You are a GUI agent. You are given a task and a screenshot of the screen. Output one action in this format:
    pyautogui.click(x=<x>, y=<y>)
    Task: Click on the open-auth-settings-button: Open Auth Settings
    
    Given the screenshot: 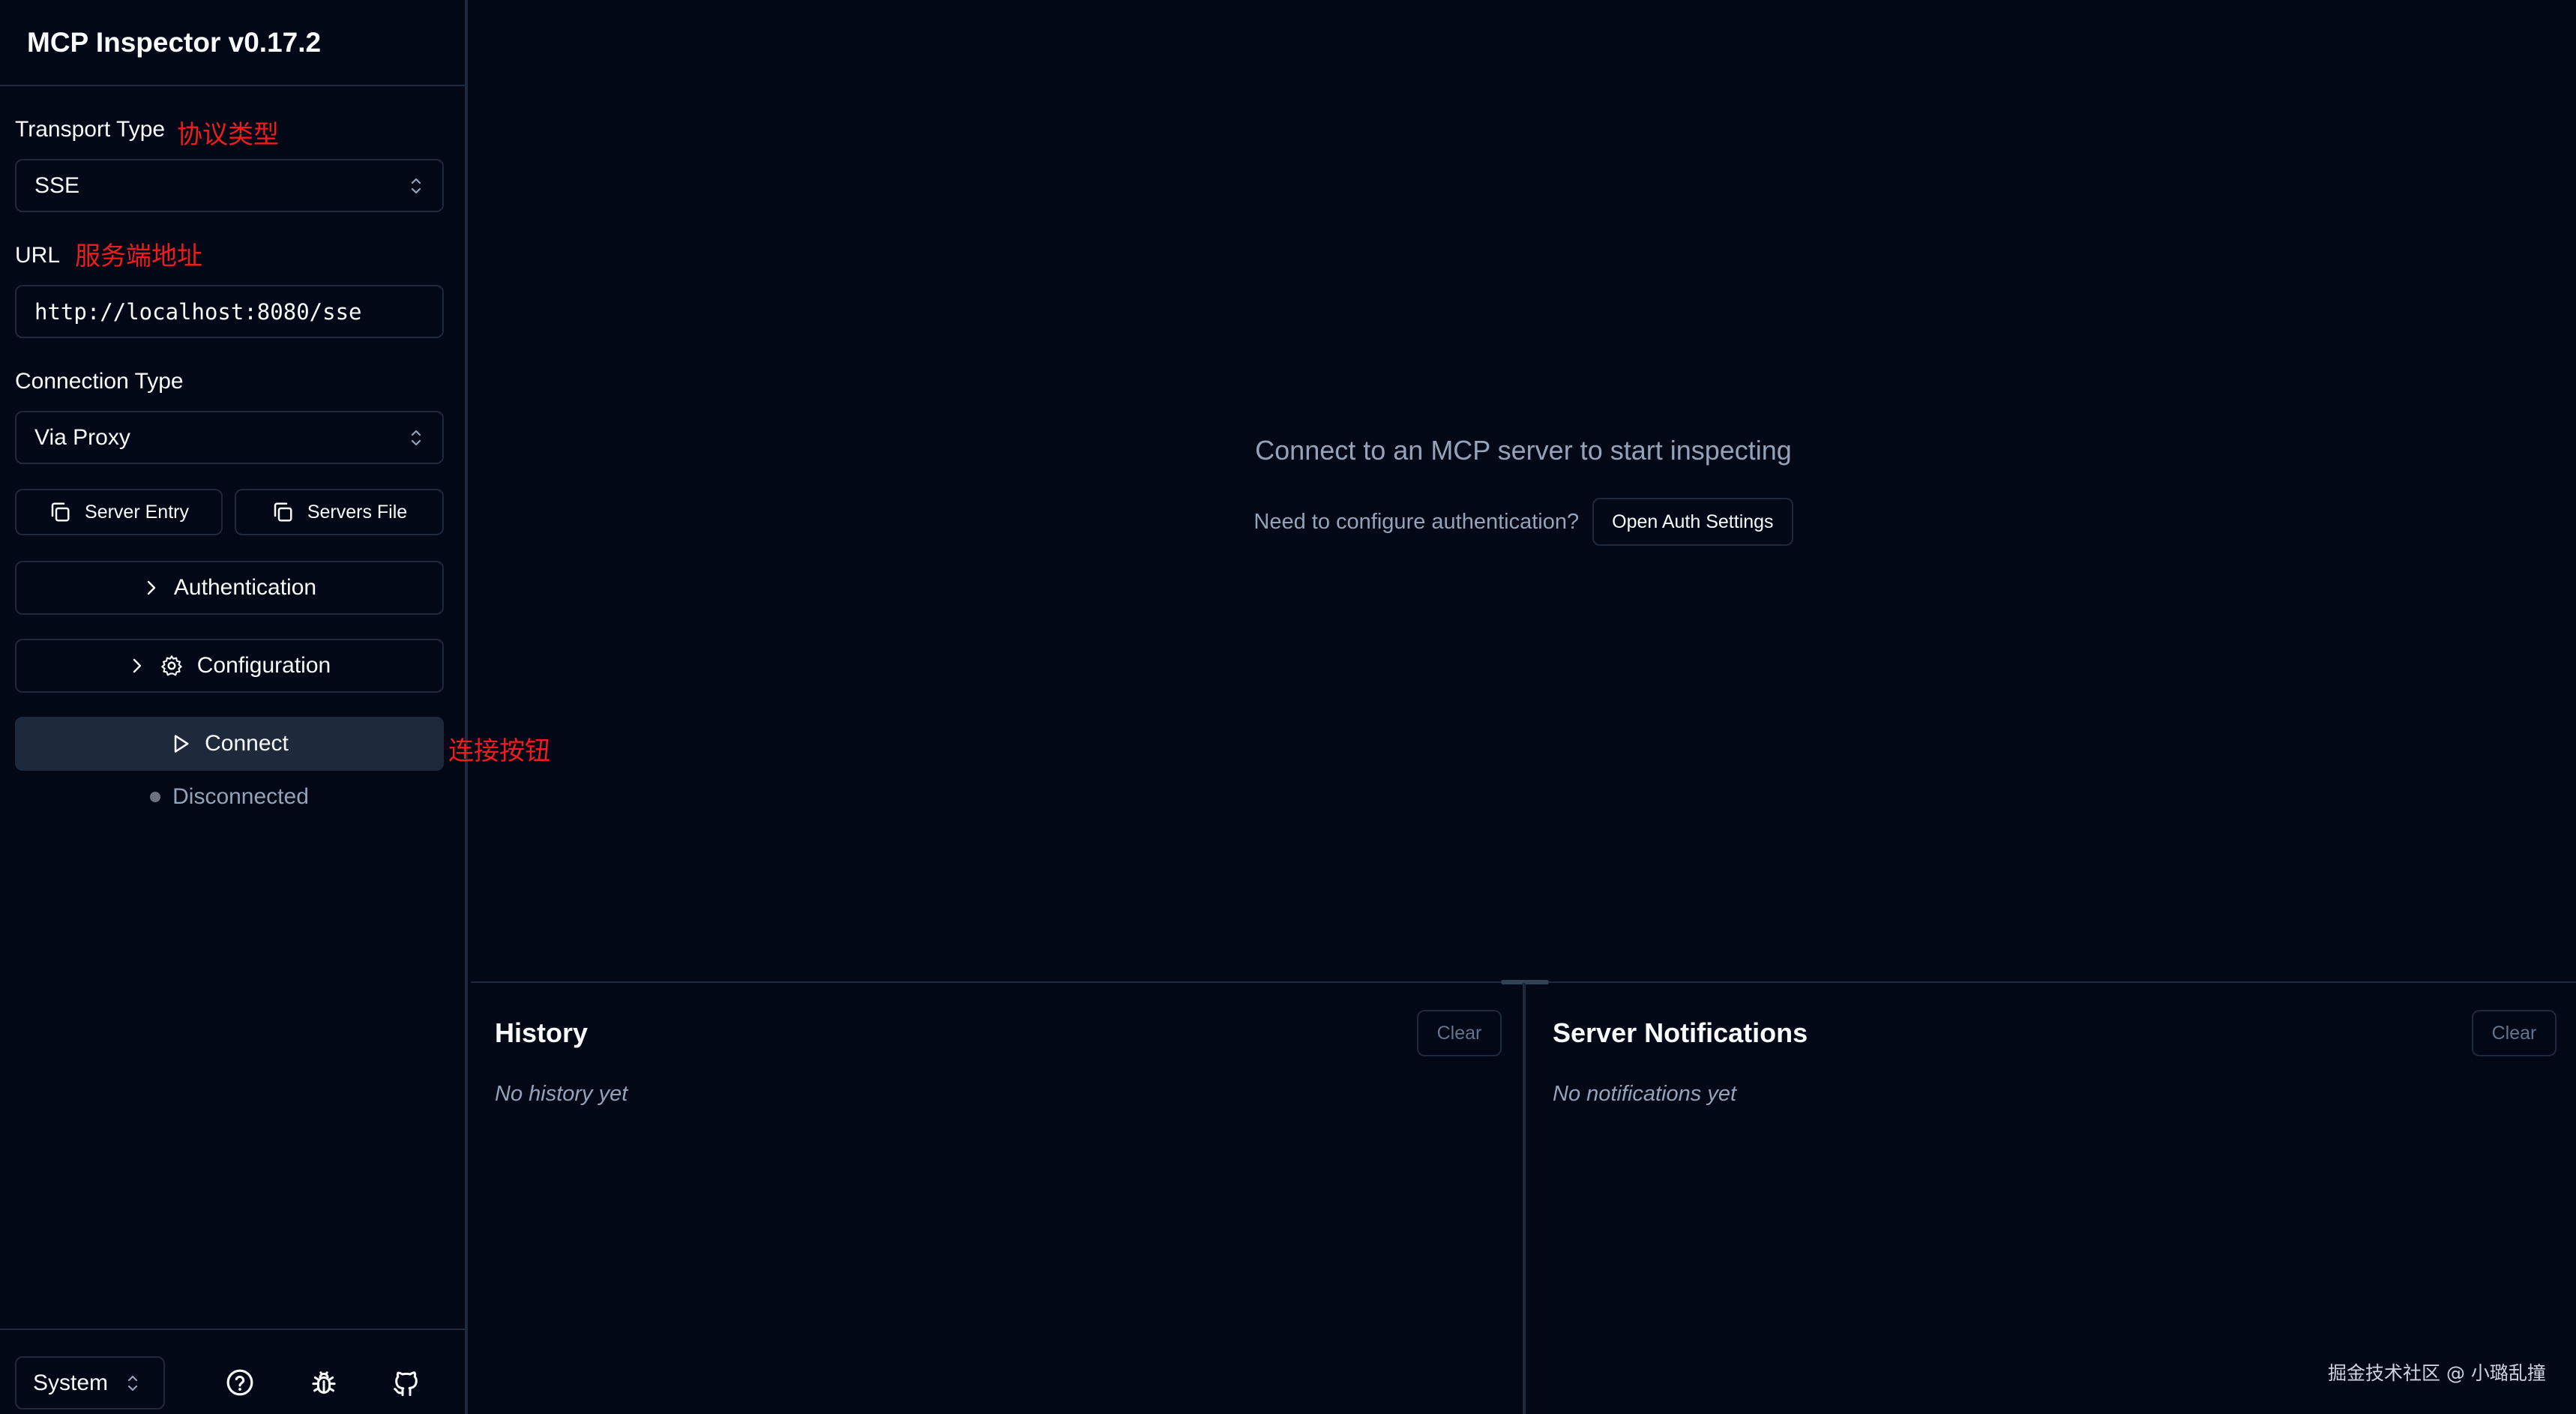 What is the action you would take?
    pyautogui.click(x=1693, y=522)
    